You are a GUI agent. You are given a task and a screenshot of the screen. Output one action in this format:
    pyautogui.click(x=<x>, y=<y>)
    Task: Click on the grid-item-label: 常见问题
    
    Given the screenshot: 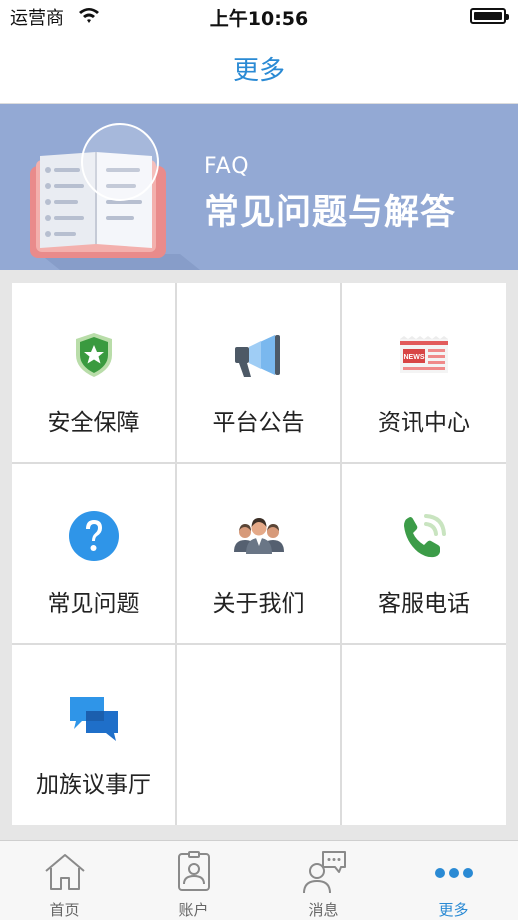 What is the action you would take?
    pyautogui.click(x=93, y=604)
    